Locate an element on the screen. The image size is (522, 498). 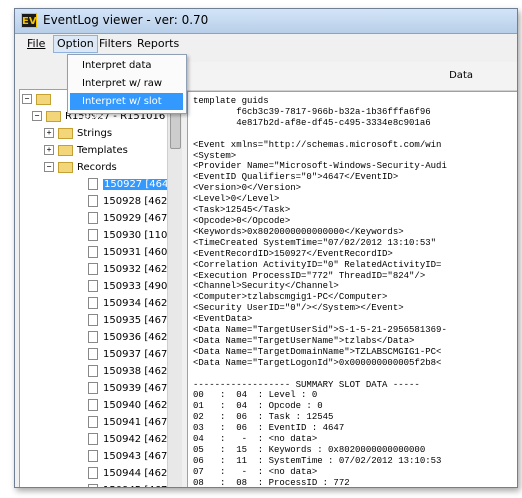
tree-record-item: 150934 [4624] is located at coordinates (128, 303).